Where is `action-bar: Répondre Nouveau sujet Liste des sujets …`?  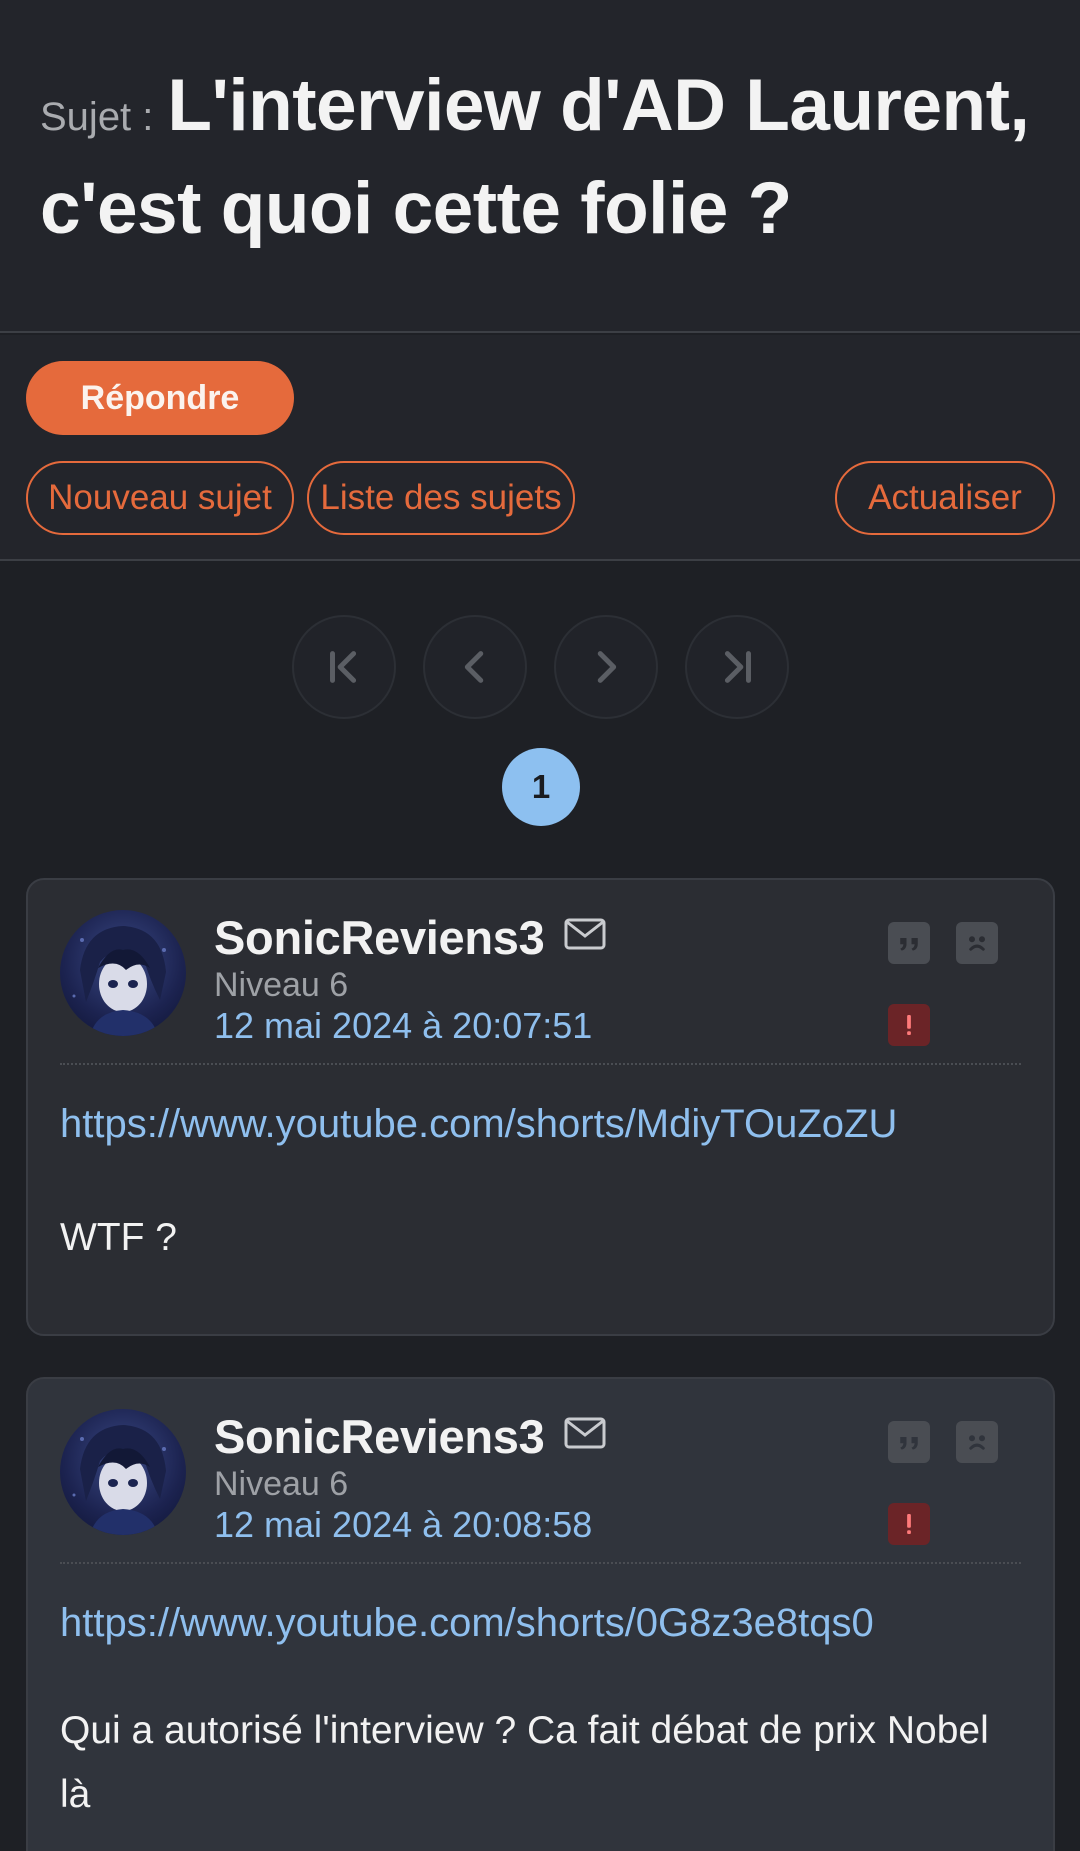 action-bar: Répondre Nouveau sujet Liste des sujets … is located at coordinates (540, 448).